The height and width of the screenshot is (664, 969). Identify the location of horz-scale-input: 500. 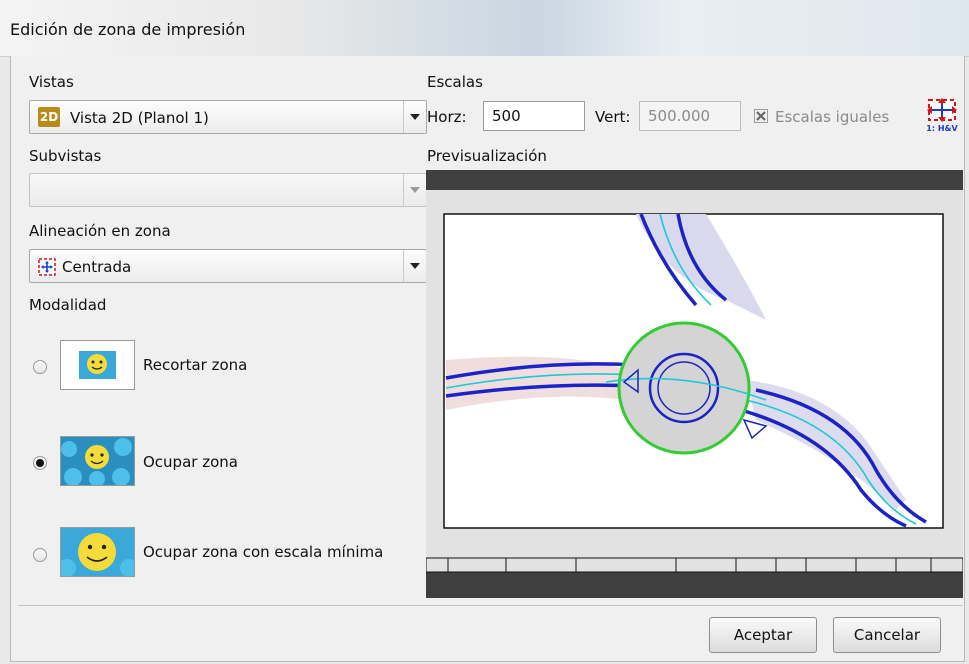
(534, 116).